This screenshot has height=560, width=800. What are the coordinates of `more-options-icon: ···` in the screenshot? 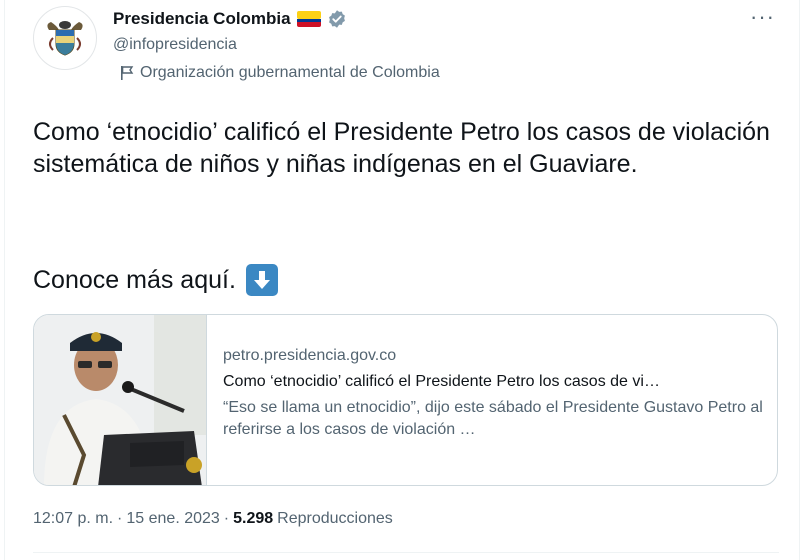 It's located at (762, 17).